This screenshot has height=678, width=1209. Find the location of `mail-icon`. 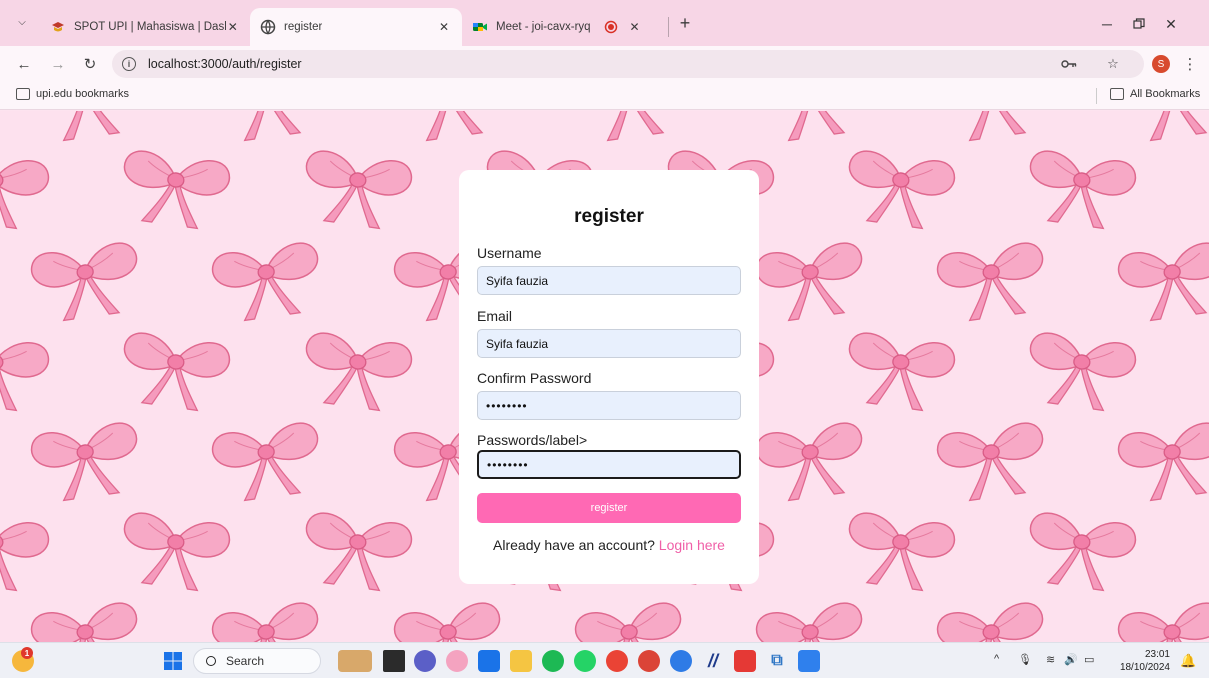

mail-icon is located at coordinates (489, 661).